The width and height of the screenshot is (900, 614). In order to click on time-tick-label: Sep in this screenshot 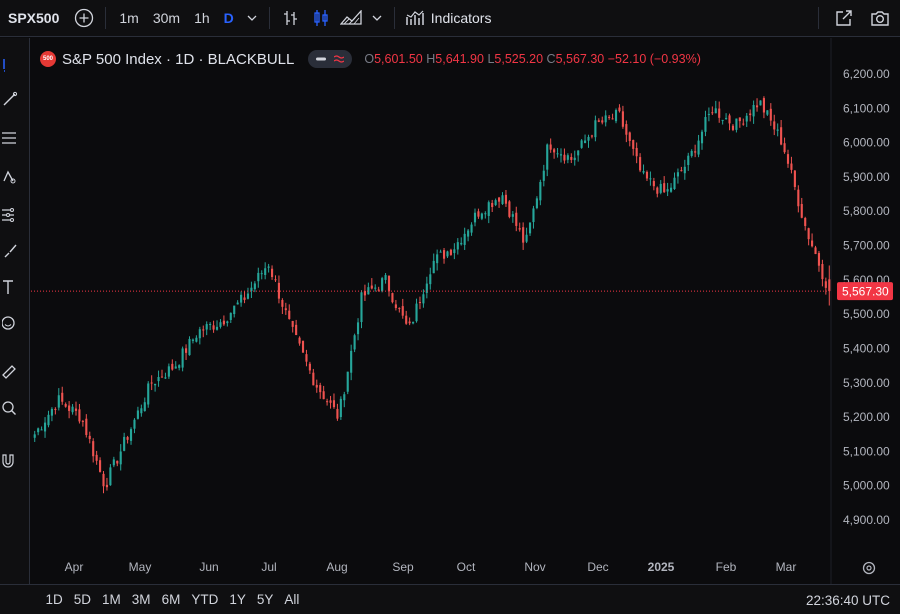, I will do `click(403, 567)`.